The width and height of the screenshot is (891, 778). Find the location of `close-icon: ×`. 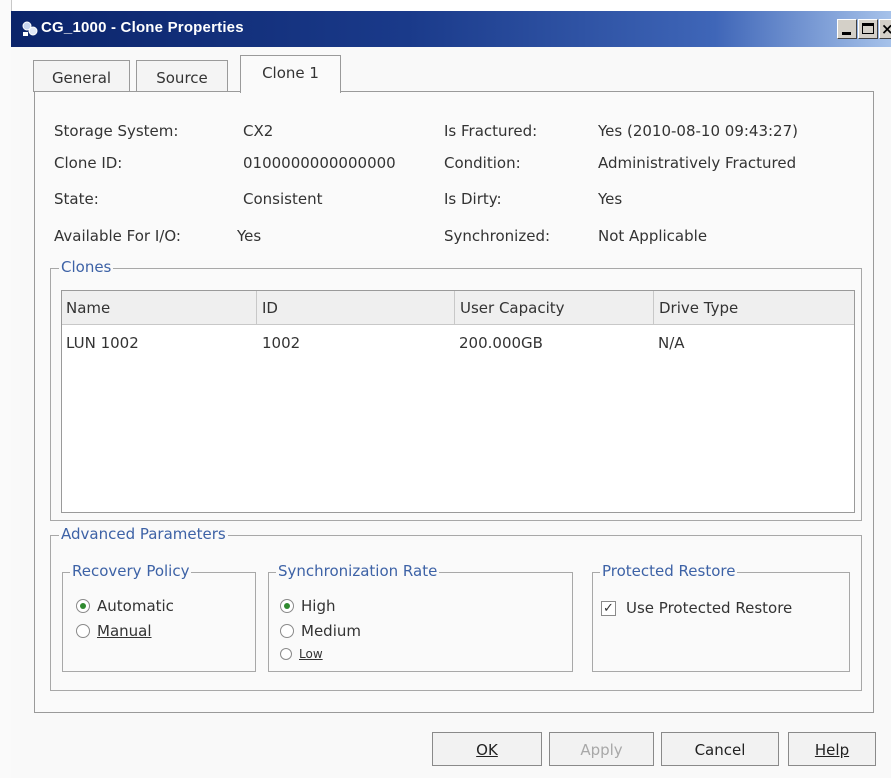

close-icon: × is located at coordinates (886, 29).